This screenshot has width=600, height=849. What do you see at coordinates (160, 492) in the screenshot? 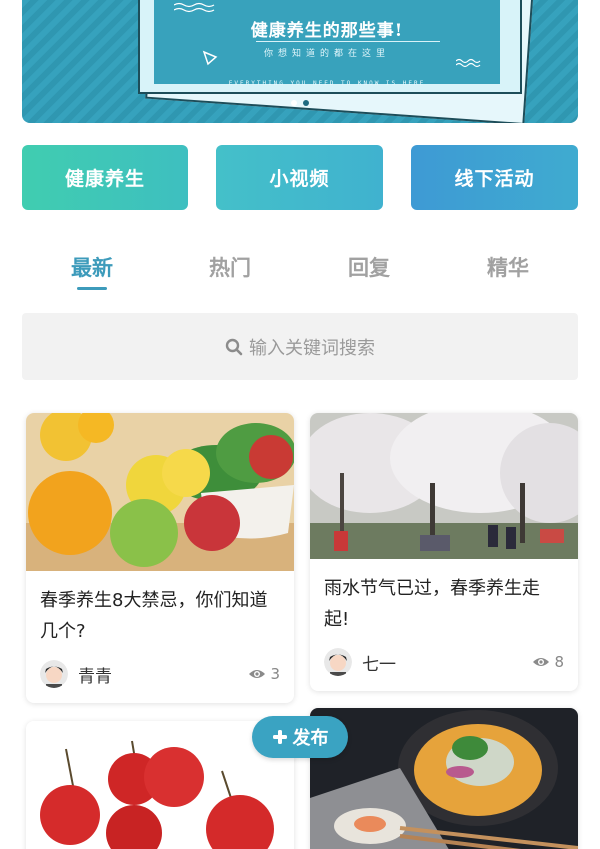
I see `fruit-basket-image` at bounding box center [160, 492].